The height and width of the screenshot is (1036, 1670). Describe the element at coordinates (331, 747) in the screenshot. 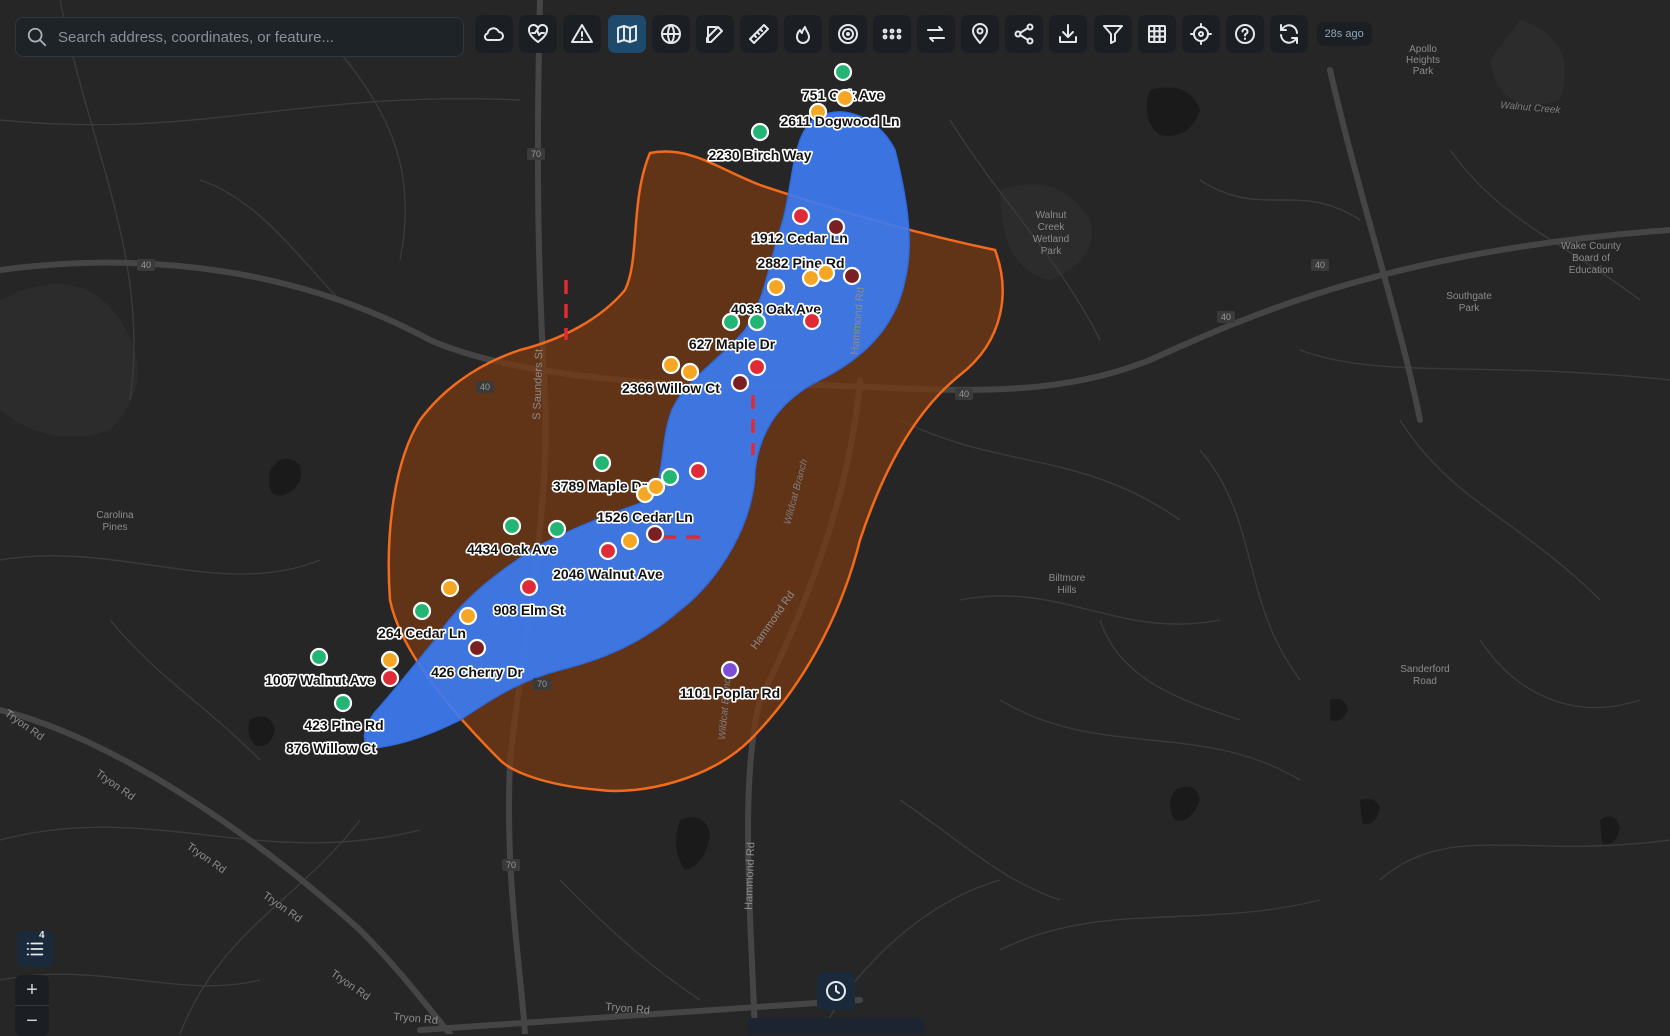

I see `address-marker: 876 Willow Ct` at that location.